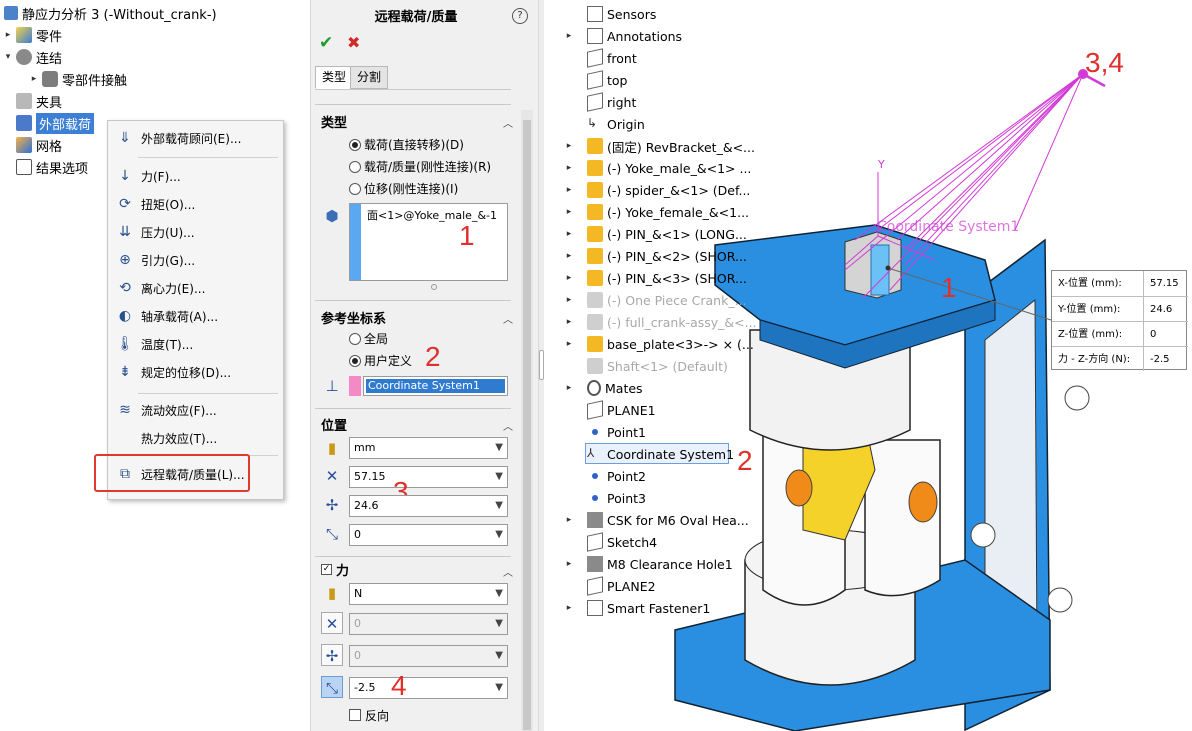  I want to click on panel-splitter, so click(541, 365).